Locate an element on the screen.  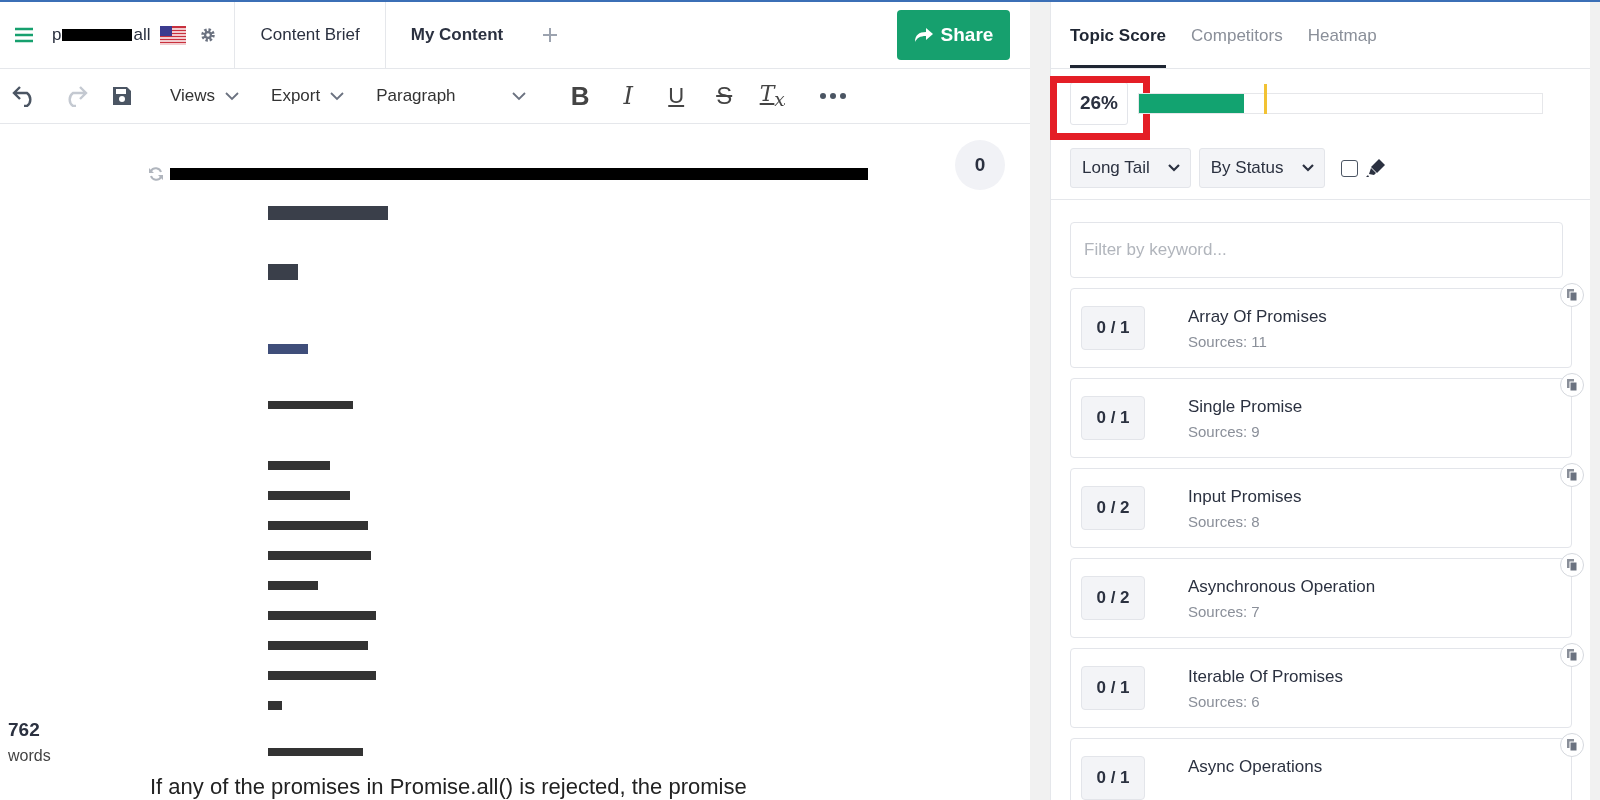
panel-tab: Topic Score is located at coordinates (1118, 35).